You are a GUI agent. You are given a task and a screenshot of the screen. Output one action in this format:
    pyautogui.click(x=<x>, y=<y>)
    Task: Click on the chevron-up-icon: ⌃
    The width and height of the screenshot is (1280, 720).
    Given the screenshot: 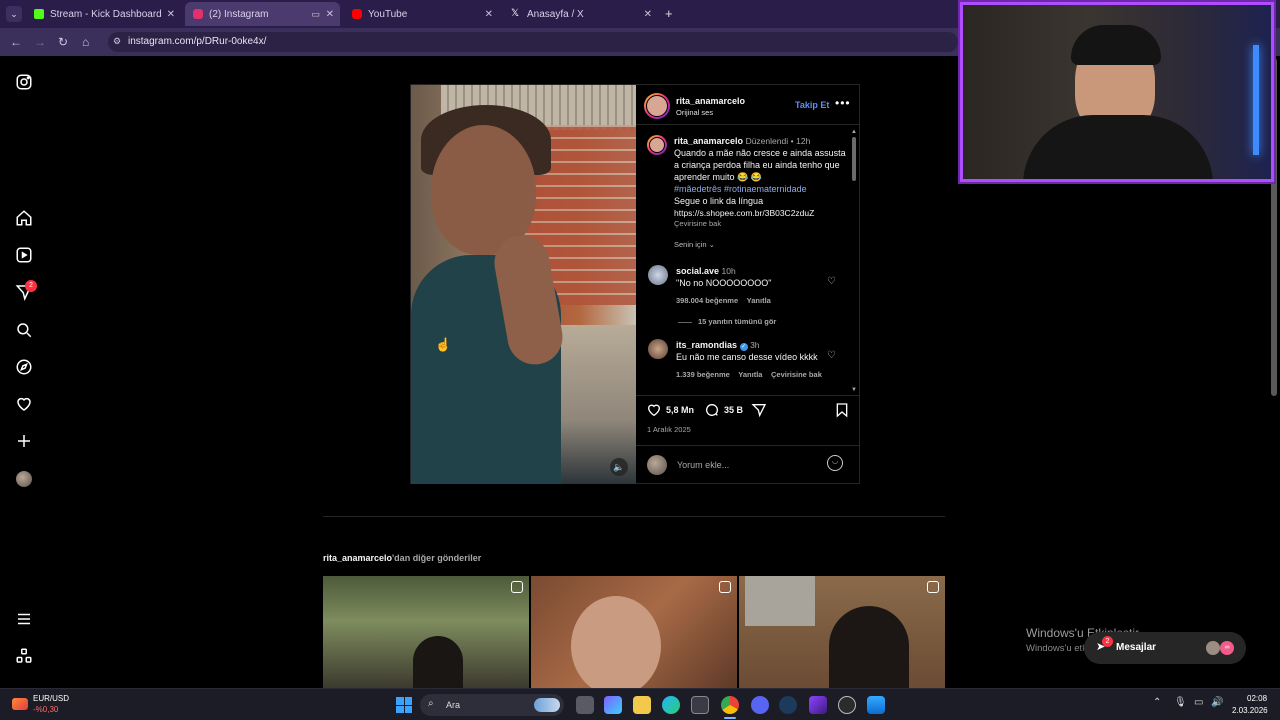 What is the action you would take?
    pyautogui.click(x=1157, y=702)
    